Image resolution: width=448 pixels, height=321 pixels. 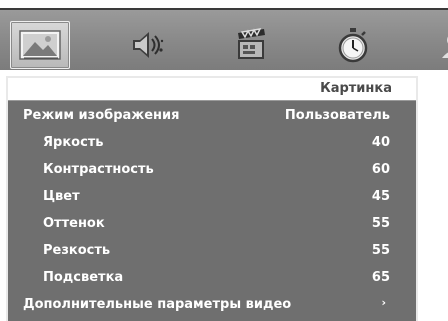 I want to click on menu-title: Картинка, so click(x=356, y=88).